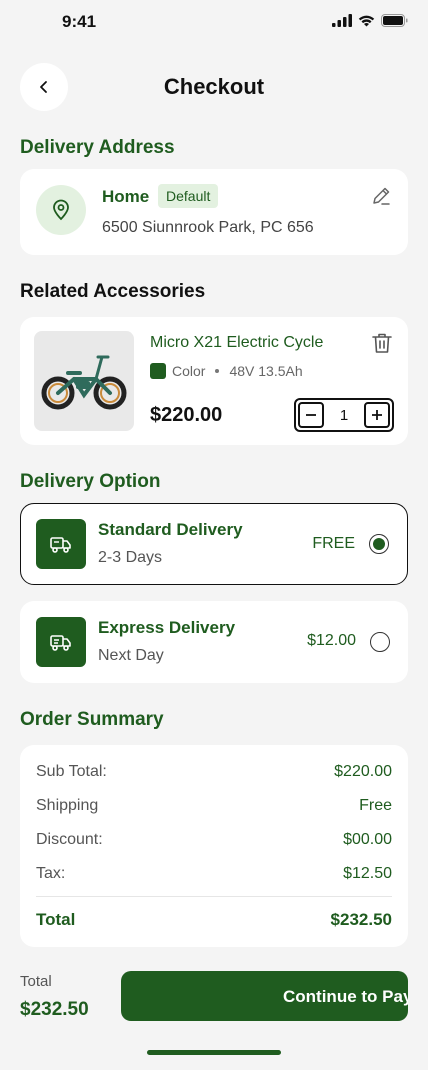 Image resolution: width=428 pixels, height=1070 pixels. I want to click on summary-value: $12.50, so click(367, 873).